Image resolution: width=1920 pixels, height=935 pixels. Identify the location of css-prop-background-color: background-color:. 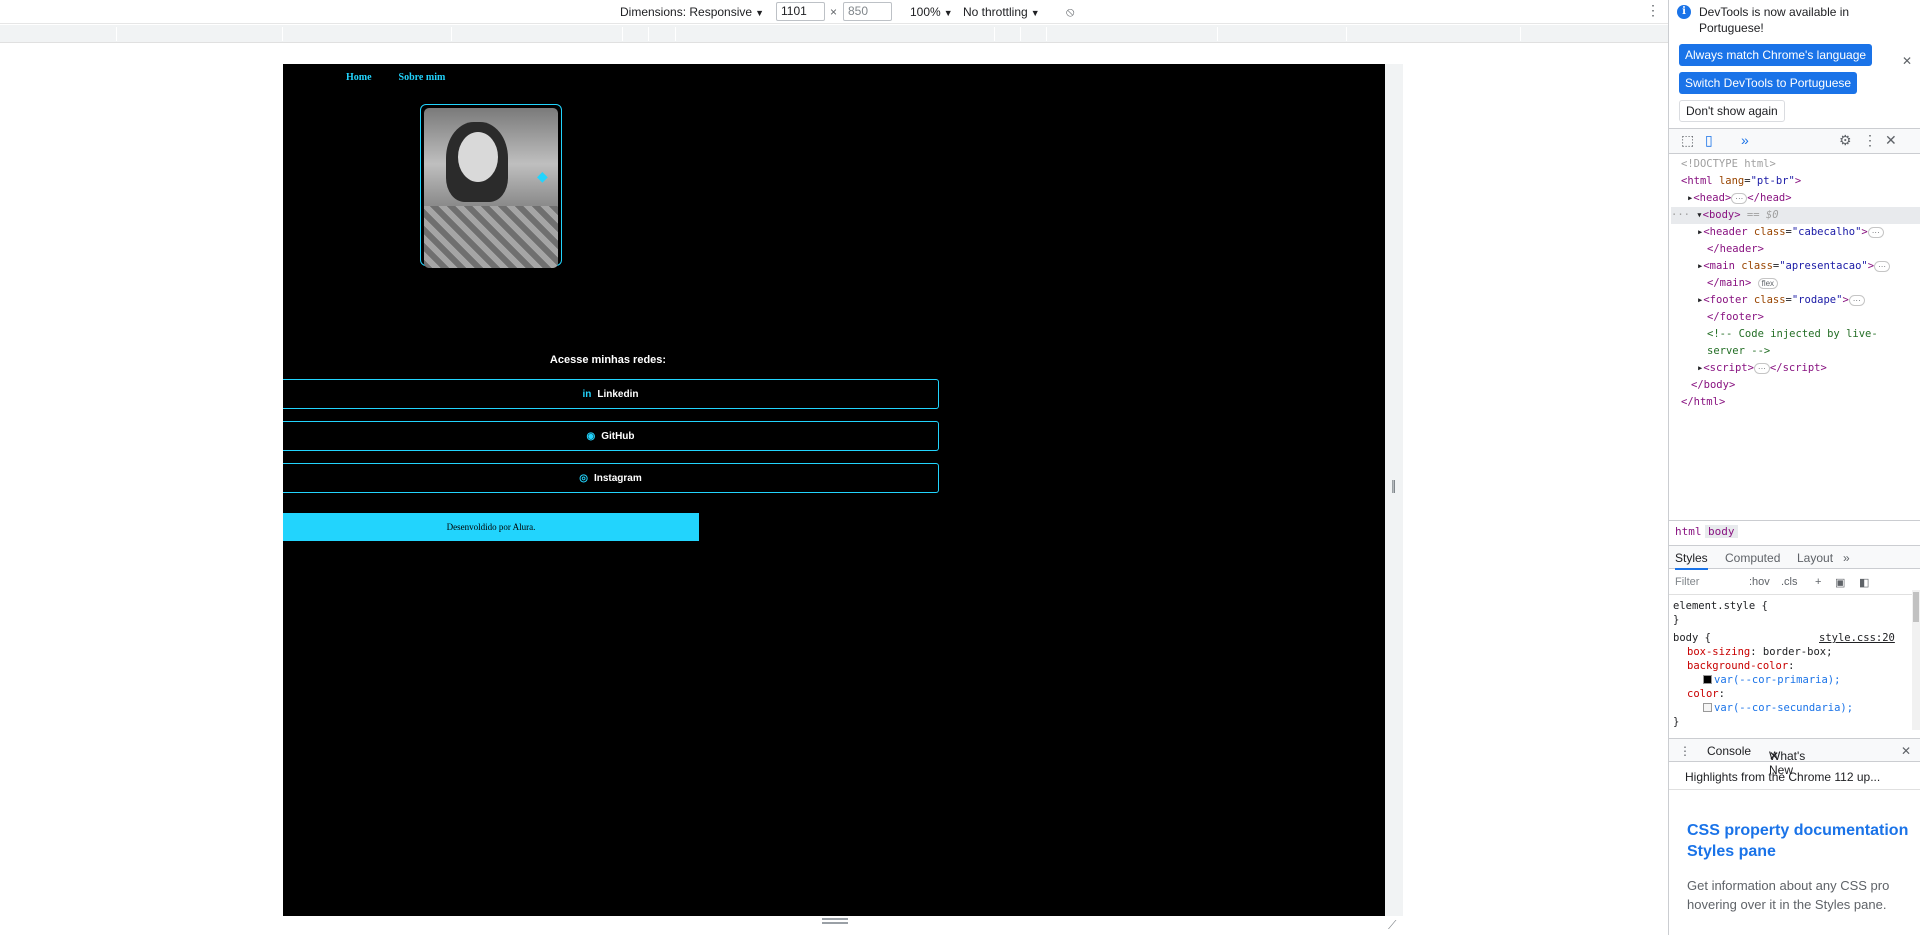
(1740, 666).